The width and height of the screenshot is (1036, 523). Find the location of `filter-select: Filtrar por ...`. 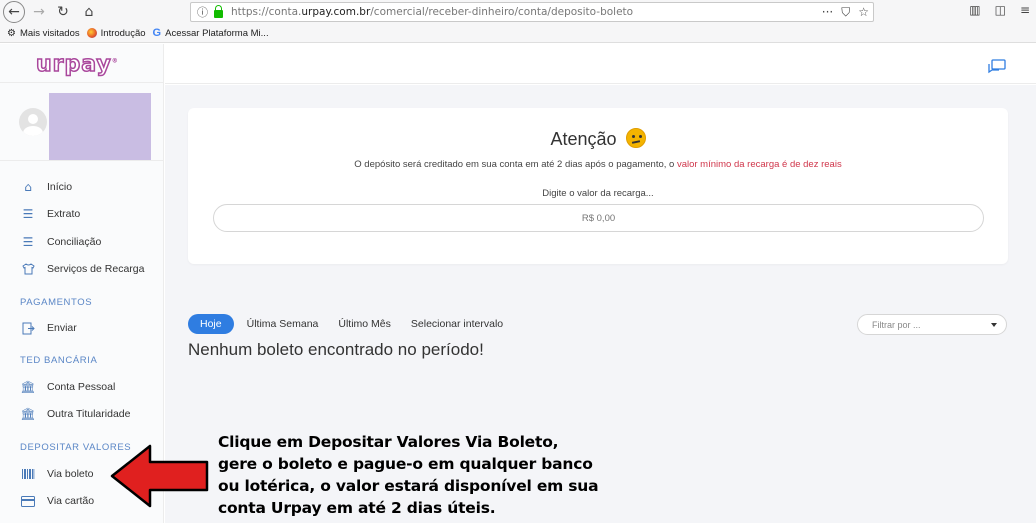

filter-select: Filtrar por ... is located at coordinates (932, 324).